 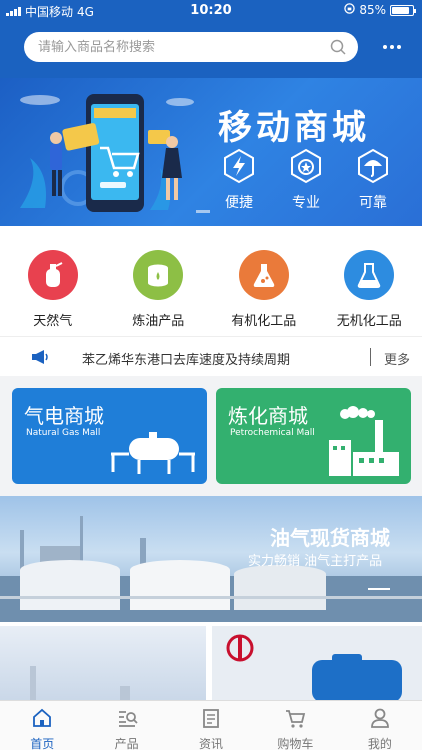 I want to click on battery-icon, so click(x=403, y=10).